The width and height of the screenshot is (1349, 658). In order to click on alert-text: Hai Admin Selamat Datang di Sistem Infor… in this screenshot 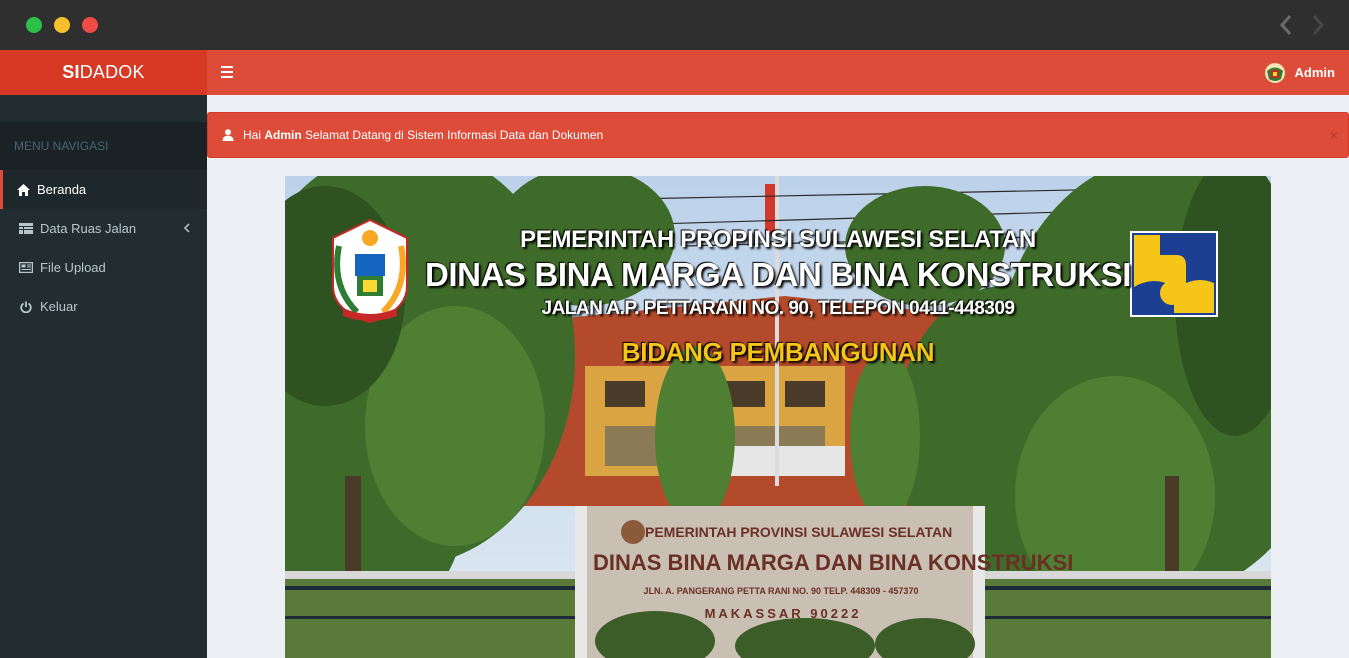, I will do `click(423, 135)`.